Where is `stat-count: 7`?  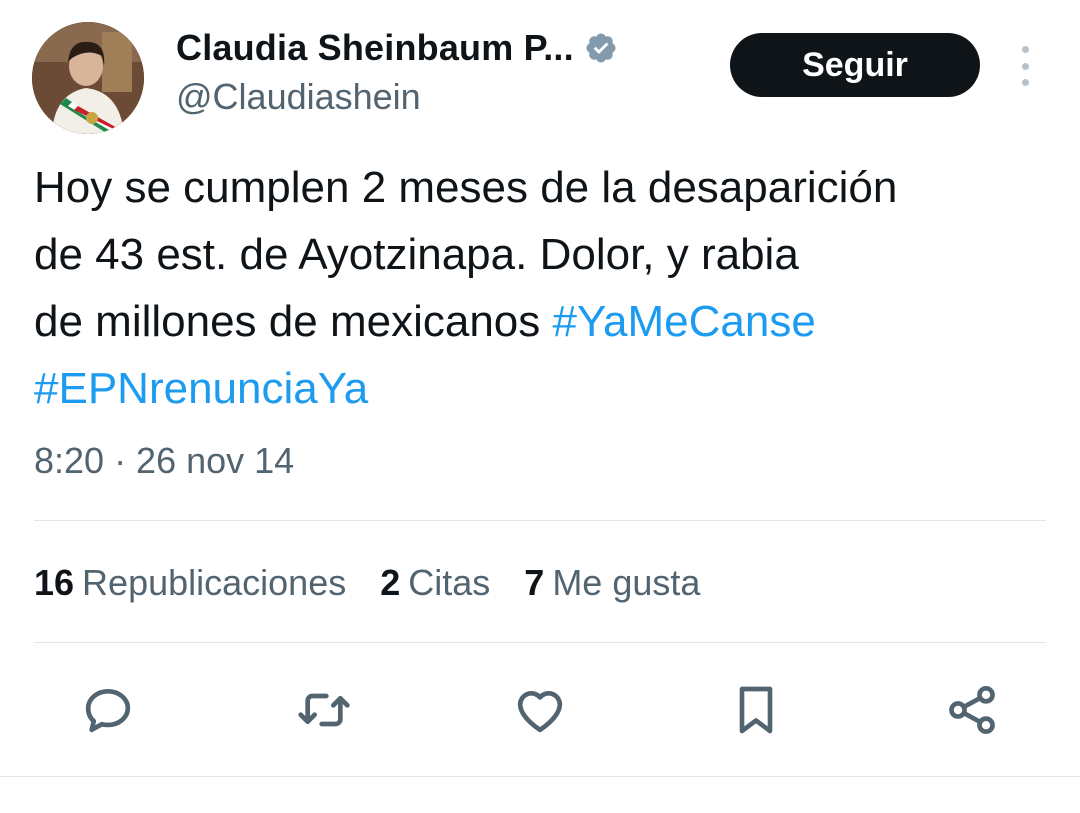 stat-count: 7 is located at coordinates (534, 582).